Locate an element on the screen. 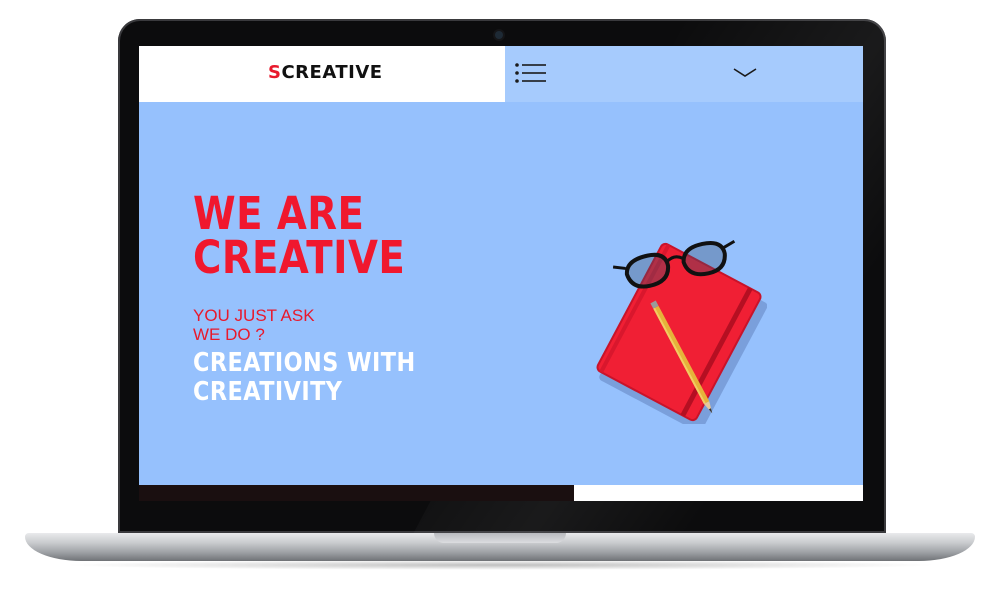 Image resolution: width=1000 pixels, height=604 pixels. chevron-down-icon is located at coordinates (745, 73).